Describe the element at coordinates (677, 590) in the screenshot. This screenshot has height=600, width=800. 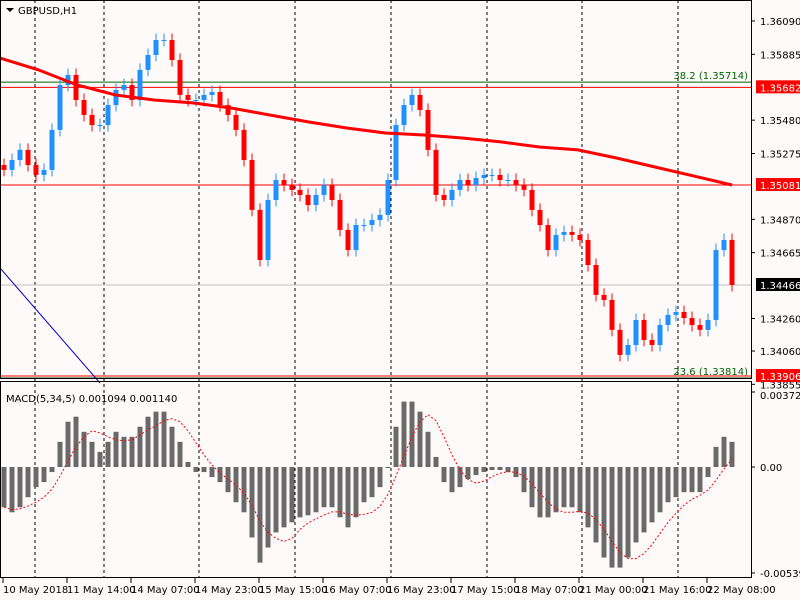
I see `time-label: 21 May 16:00` at that location.